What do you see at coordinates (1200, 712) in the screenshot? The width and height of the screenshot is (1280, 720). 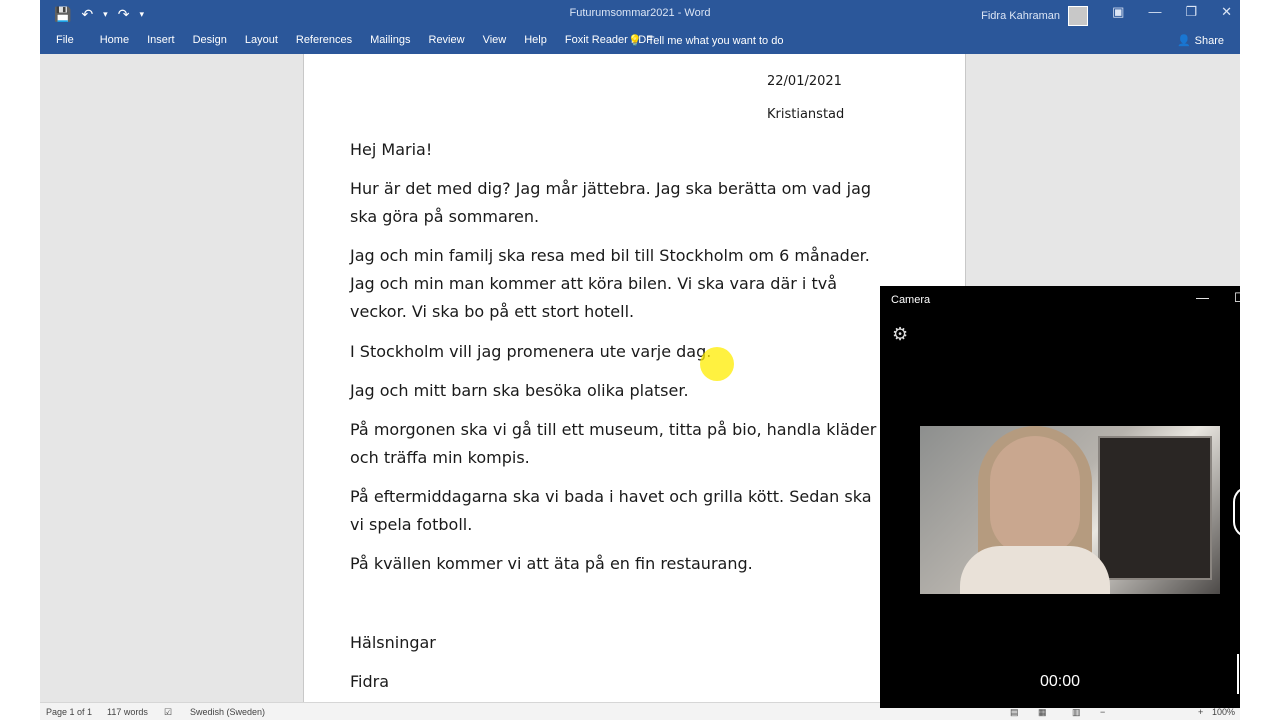 I see `zoom-in-icon: +` at bounding box center [1200, 712].